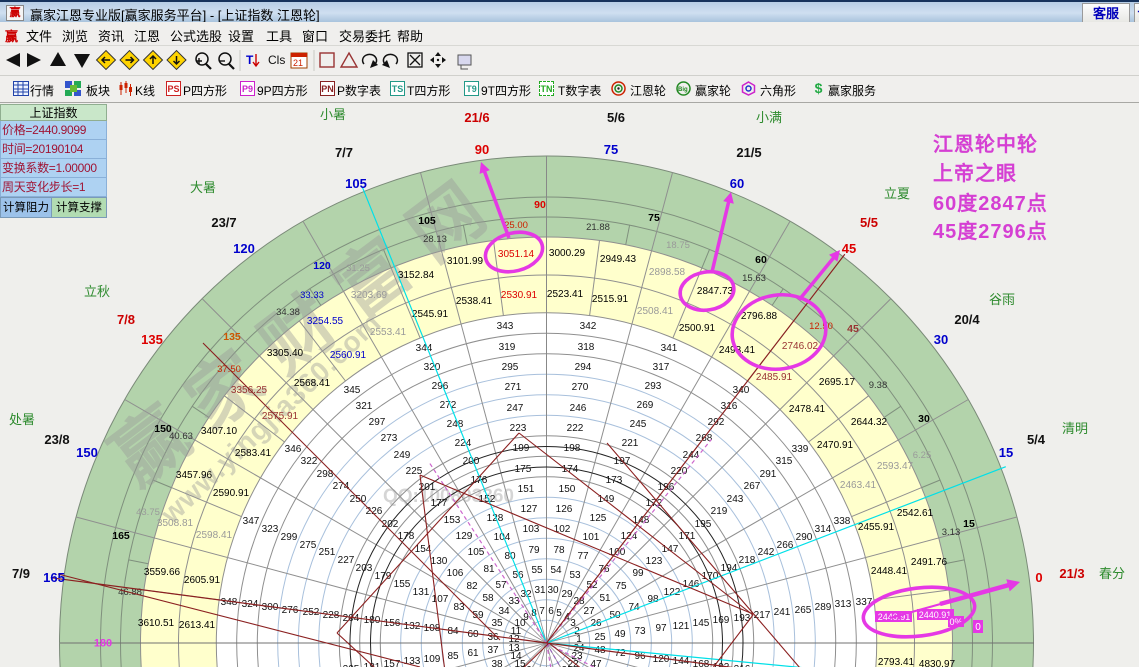  What do you see at coordinates (197, 625) in the screenshot?
I see `svg-text: 2613.41` at bounding box center [197, 625].